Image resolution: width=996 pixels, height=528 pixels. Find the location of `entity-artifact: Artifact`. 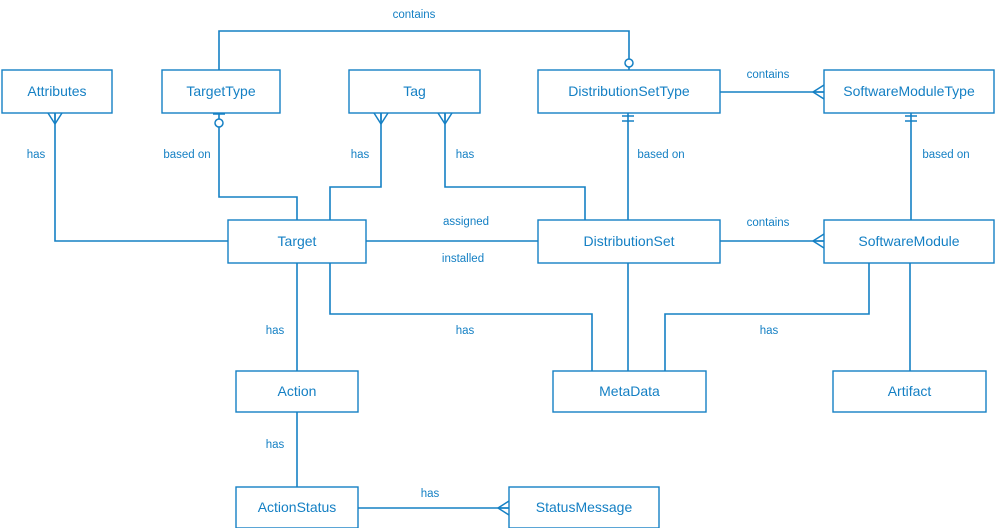

entity-artifact: Artifact is located at coordinates (909, 391).